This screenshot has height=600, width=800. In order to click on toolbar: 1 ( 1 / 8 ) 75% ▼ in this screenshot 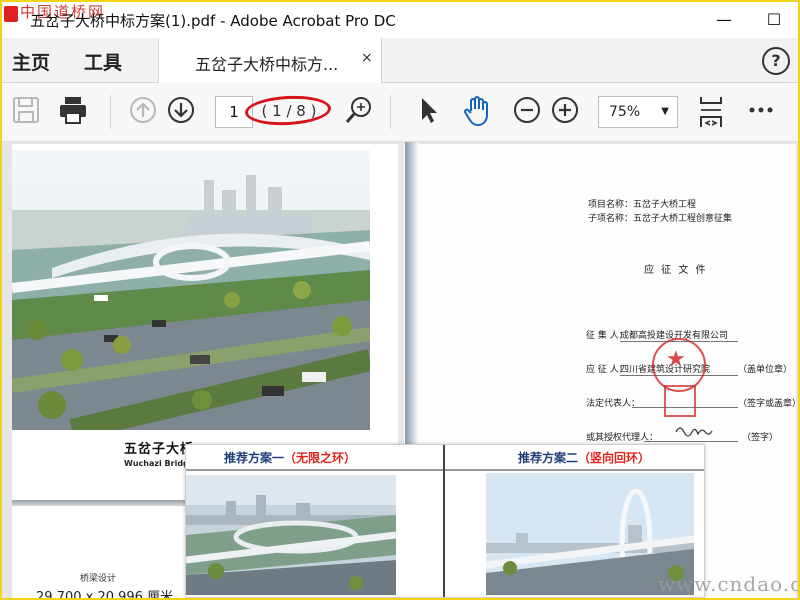, I will do `click(400, 112)`.